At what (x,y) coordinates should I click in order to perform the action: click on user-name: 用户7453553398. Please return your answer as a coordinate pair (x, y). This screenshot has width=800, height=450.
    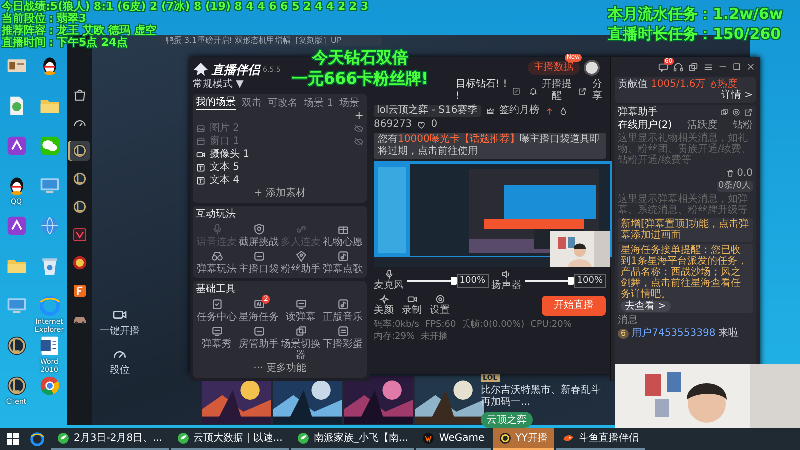
    Looking at the image, I should click on (674, 333).